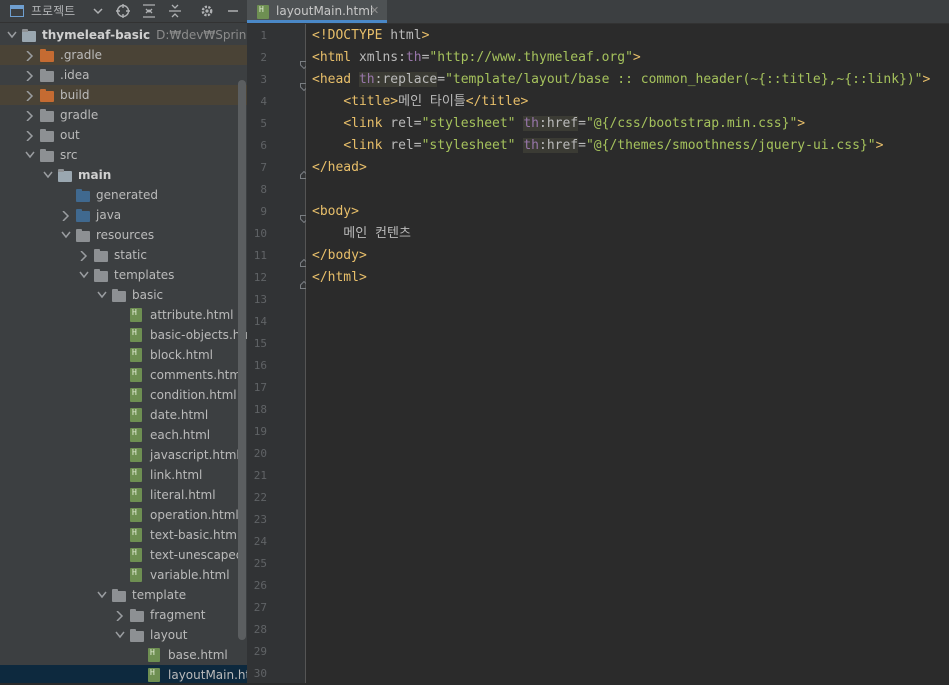 This screenshot has height=685, width=949. What do you see at coordinates (123, 575) in the screenshot?
I see `tree-item-variable-html: variable.html` at bounding box center [123, 575].